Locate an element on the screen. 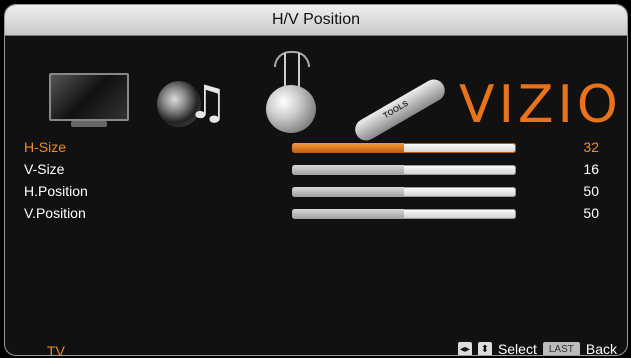  audio-icon: ♫ is located at coordinates (192, 104).